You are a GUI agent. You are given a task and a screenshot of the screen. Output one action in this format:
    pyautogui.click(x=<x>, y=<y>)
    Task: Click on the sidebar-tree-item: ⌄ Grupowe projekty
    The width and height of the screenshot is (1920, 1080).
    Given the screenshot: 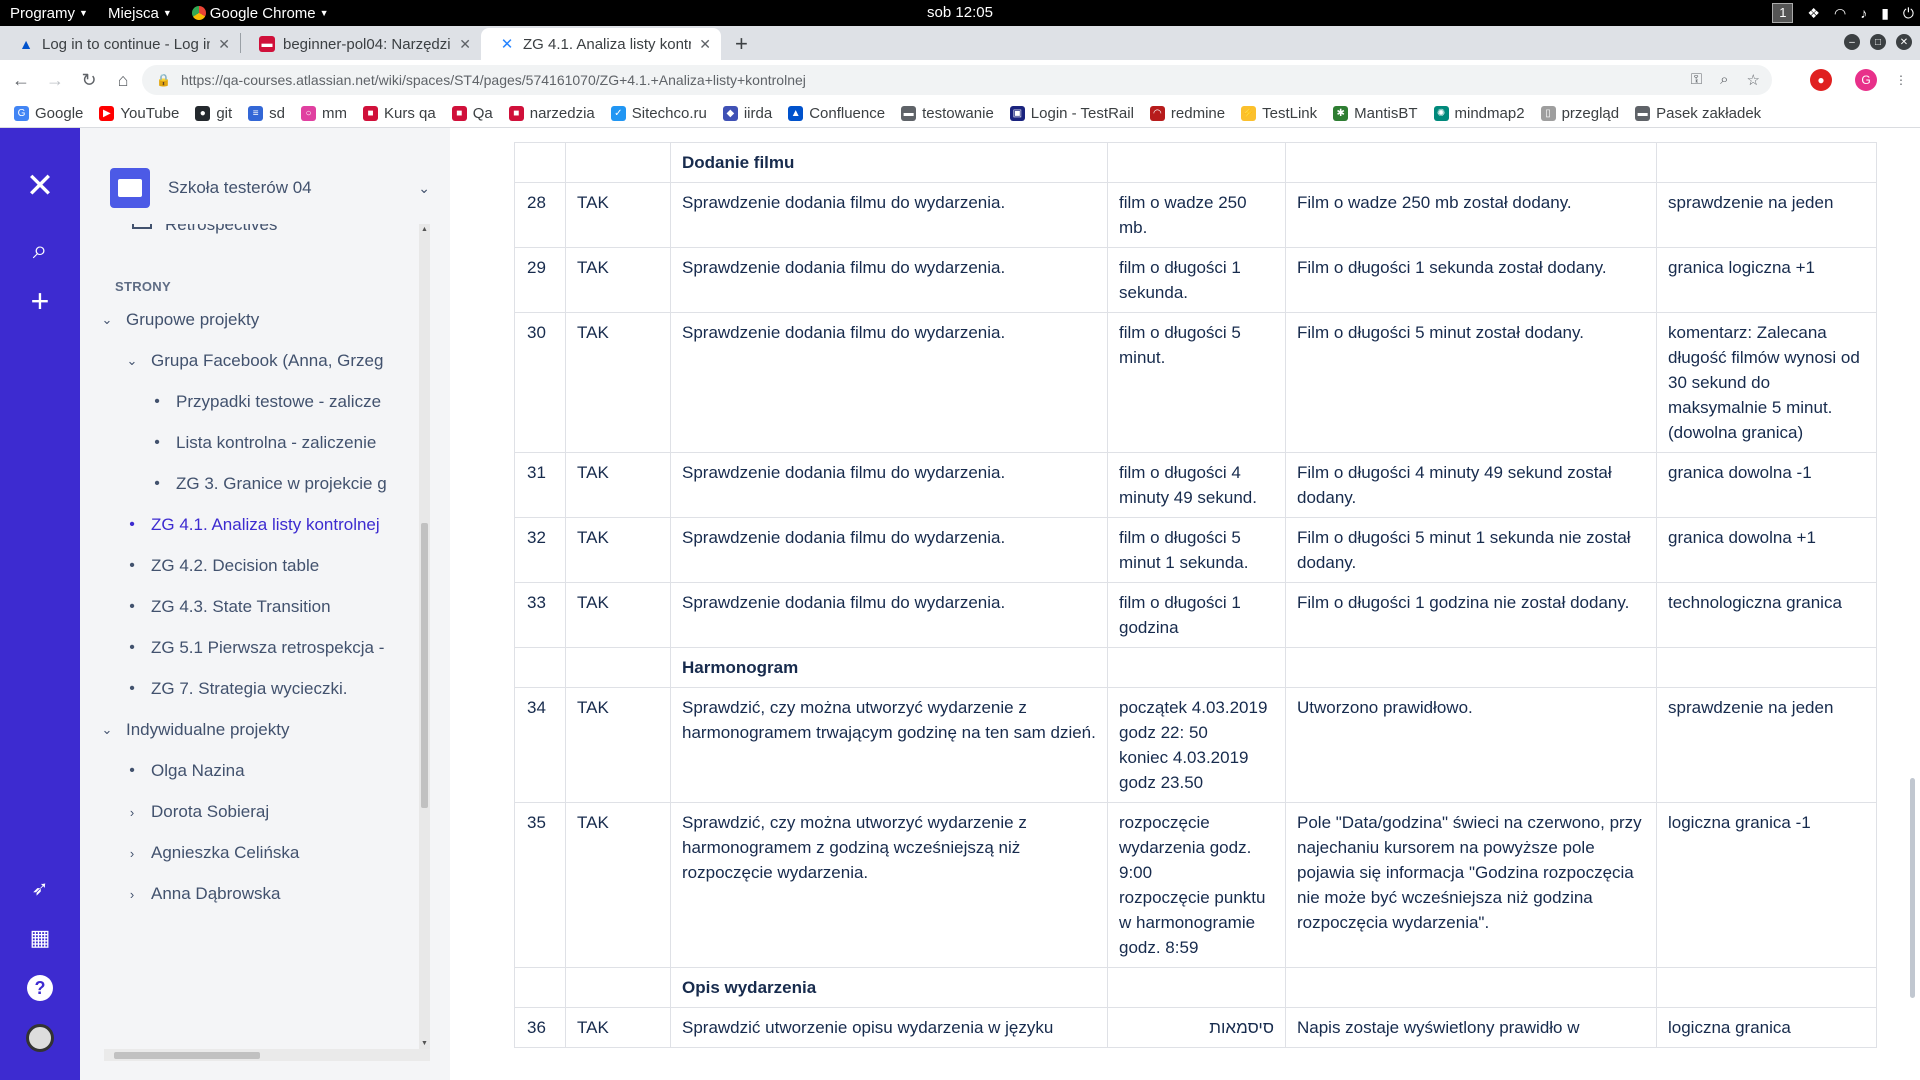 What is the action you would take?
    pyautogui.click(x=180, y=320)
    